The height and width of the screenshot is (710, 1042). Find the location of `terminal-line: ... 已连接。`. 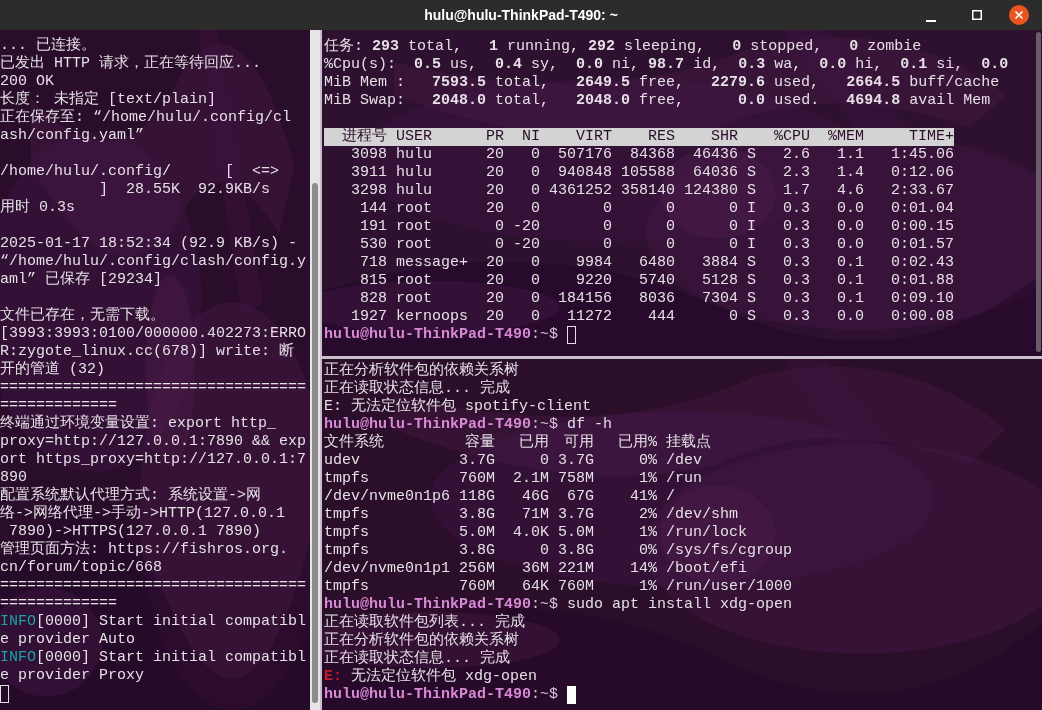

terminal-line: ... 已连接。 is located at coordinates (48, 45).